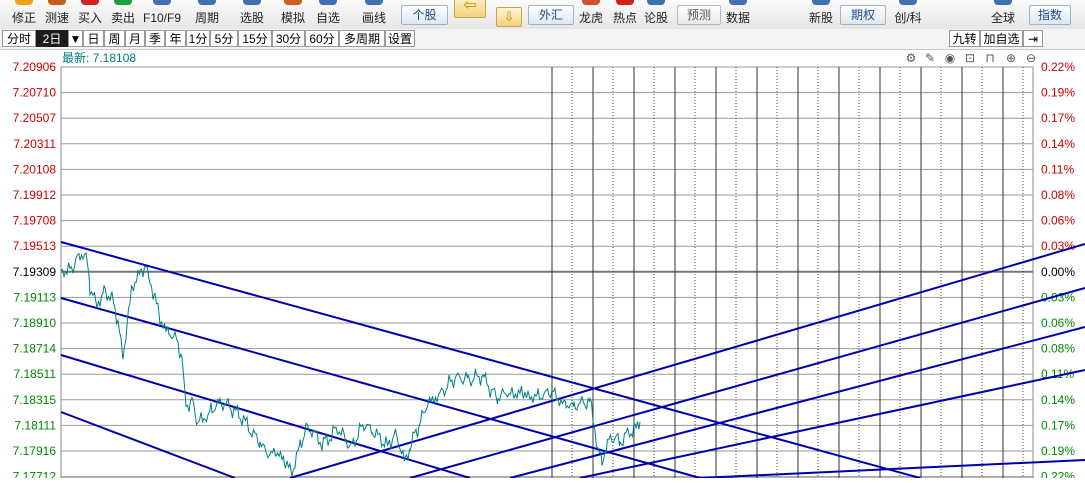  I want to click on stock-picker-icon, so click(252, 2).